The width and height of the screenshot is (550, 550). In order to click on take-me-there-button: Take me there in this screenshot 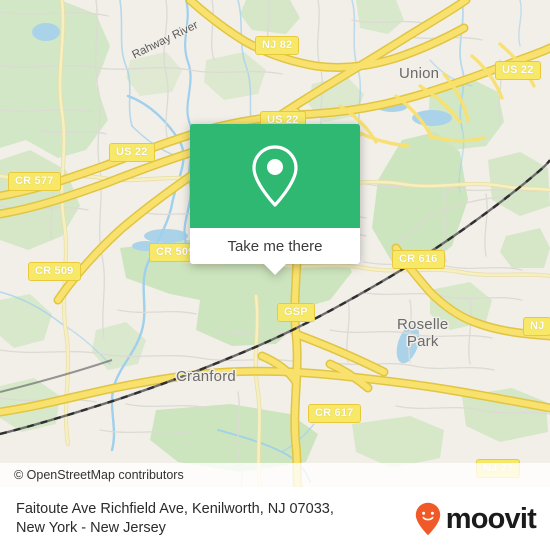, I will do `click(274, 246)`.